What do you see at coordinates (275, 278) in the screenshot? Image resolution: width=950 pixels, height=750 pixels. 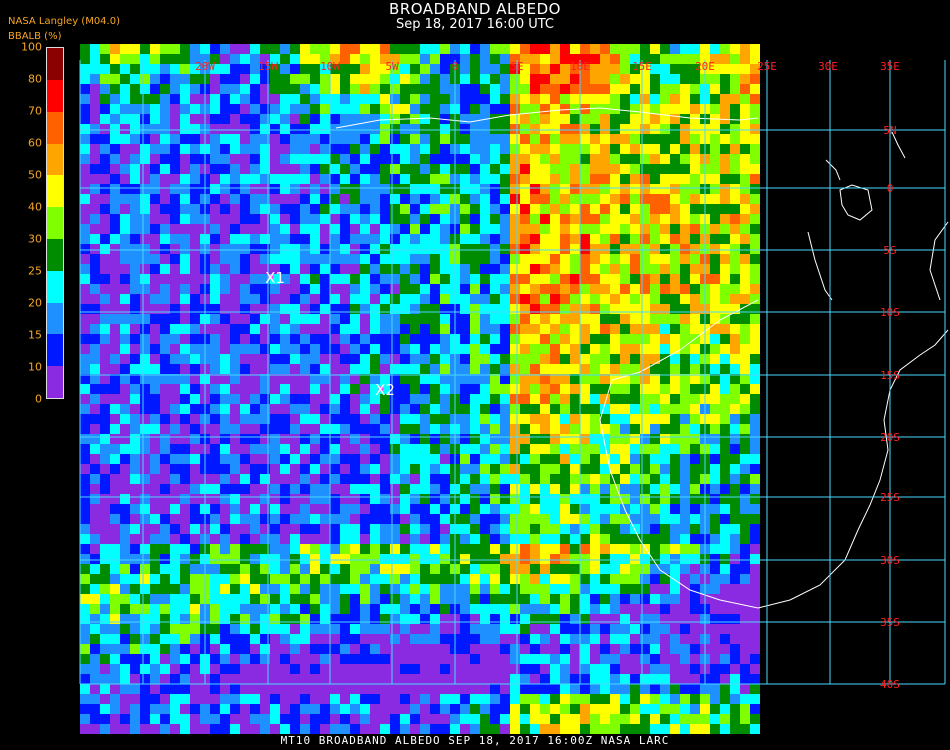 I see `marker-label: X1` at bounding box center [275, 278].